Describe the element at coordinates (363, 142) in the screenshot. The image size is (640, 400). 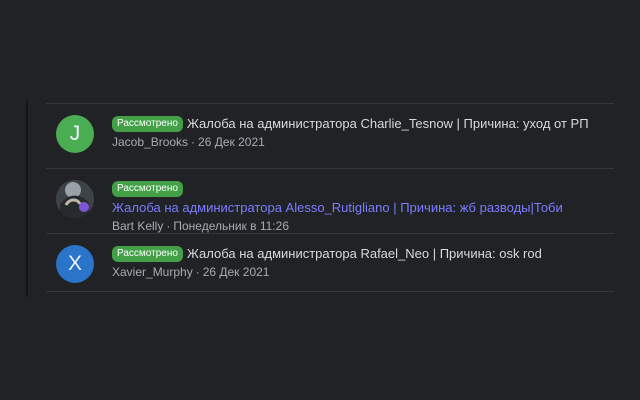
I see `thread-meta: Jacob_Brooks · 26 Дек 2021` at that location.